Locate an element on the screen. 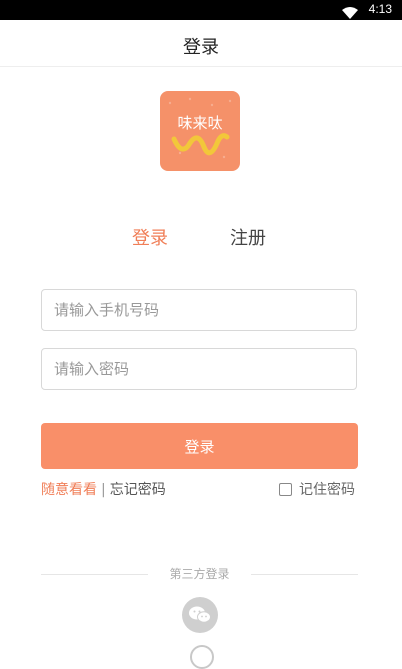  login-button: 登录 is located at coordinates (199, 446).